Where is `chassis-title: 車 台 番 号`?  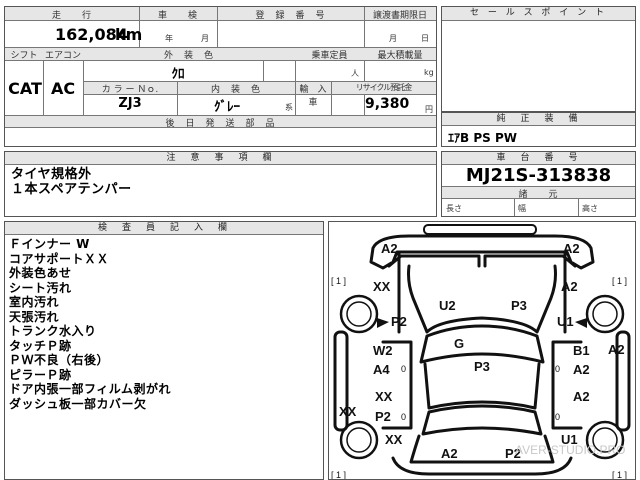 chassis-title: 車 台 番 号 is located at coordinates (538, 158).